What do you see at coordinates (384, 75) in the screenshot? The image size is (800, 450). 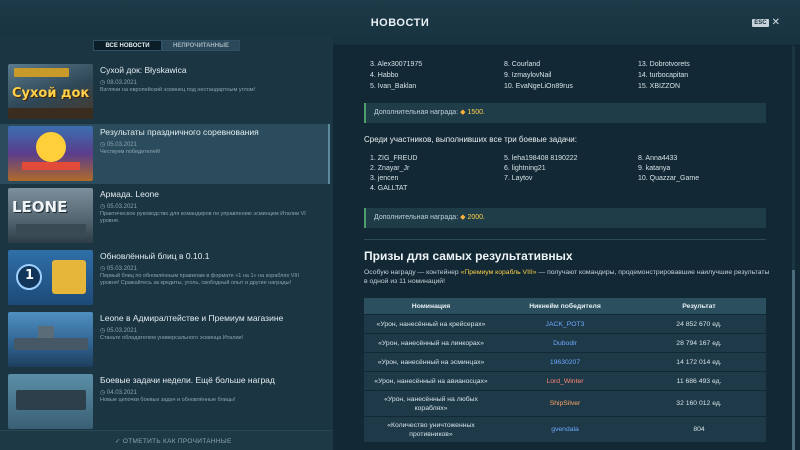 I see `winner-entry: 4. Habbo` at bounding box center [384, 75].